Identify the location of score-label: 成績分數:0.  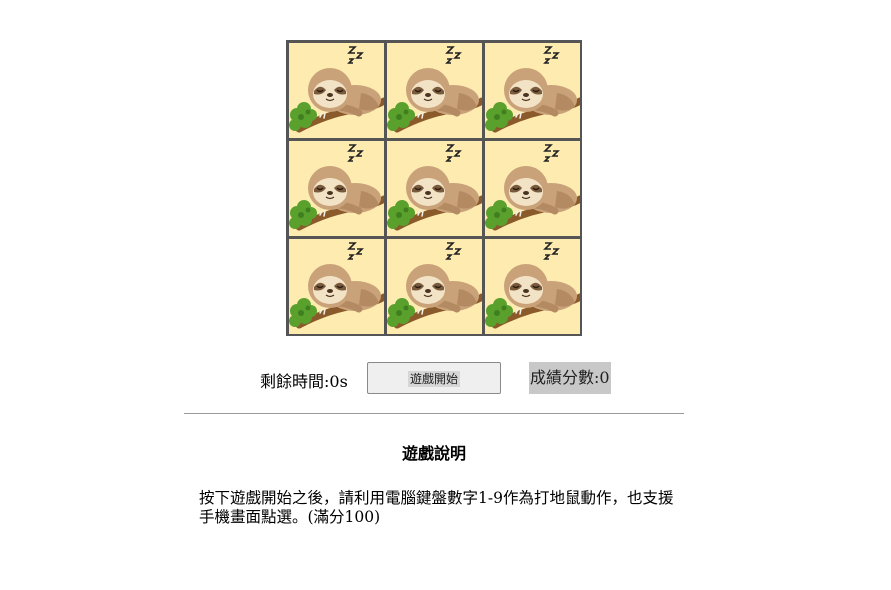
(570, 378).